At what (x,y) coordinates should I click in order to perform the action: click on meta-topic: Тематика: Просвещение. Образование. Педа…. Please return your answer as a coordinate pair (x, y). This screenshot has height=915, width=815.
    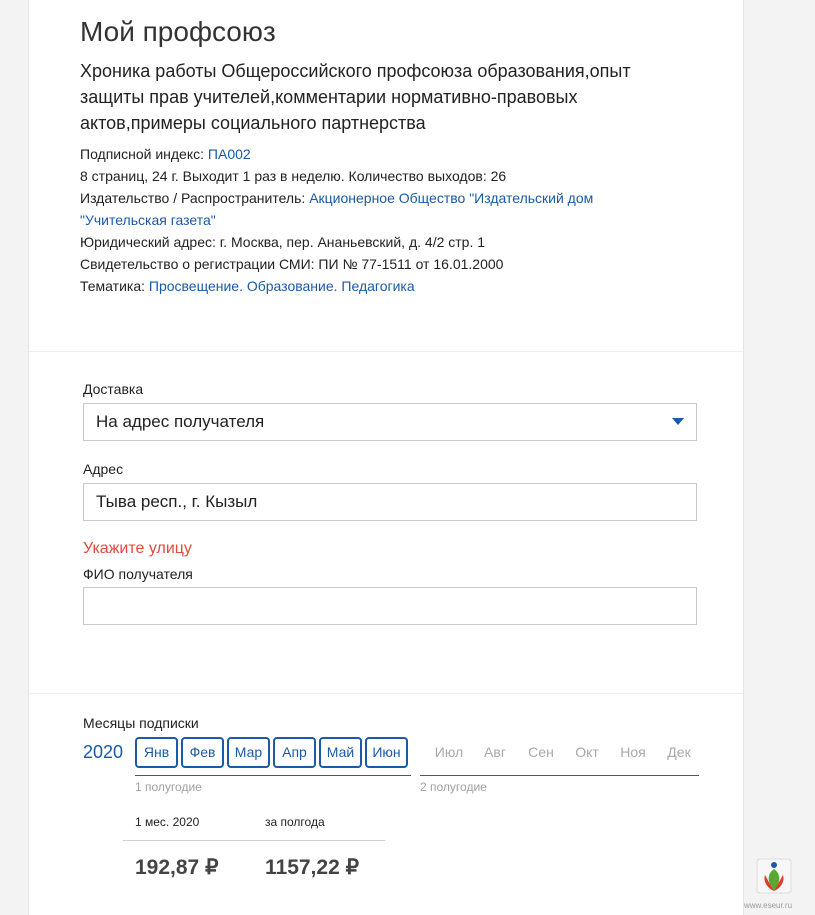
    Looking at the image, I should click on (370, 286).